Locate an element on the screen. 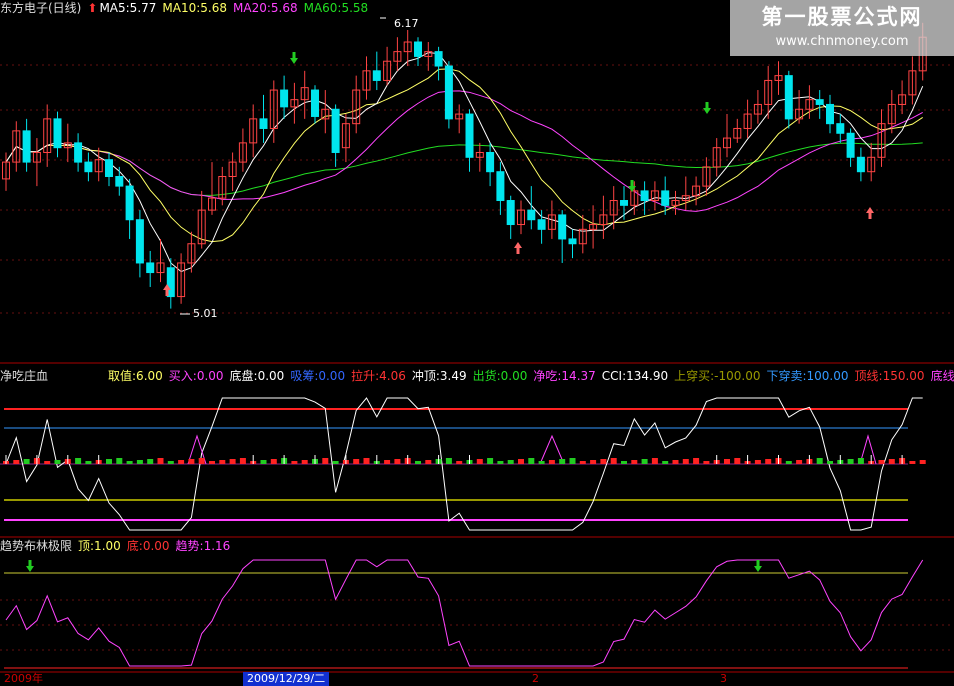 This screenshot has width=954, height=686. indicator-value-6: 出货:0.00 is located at coordinates (500, 376).